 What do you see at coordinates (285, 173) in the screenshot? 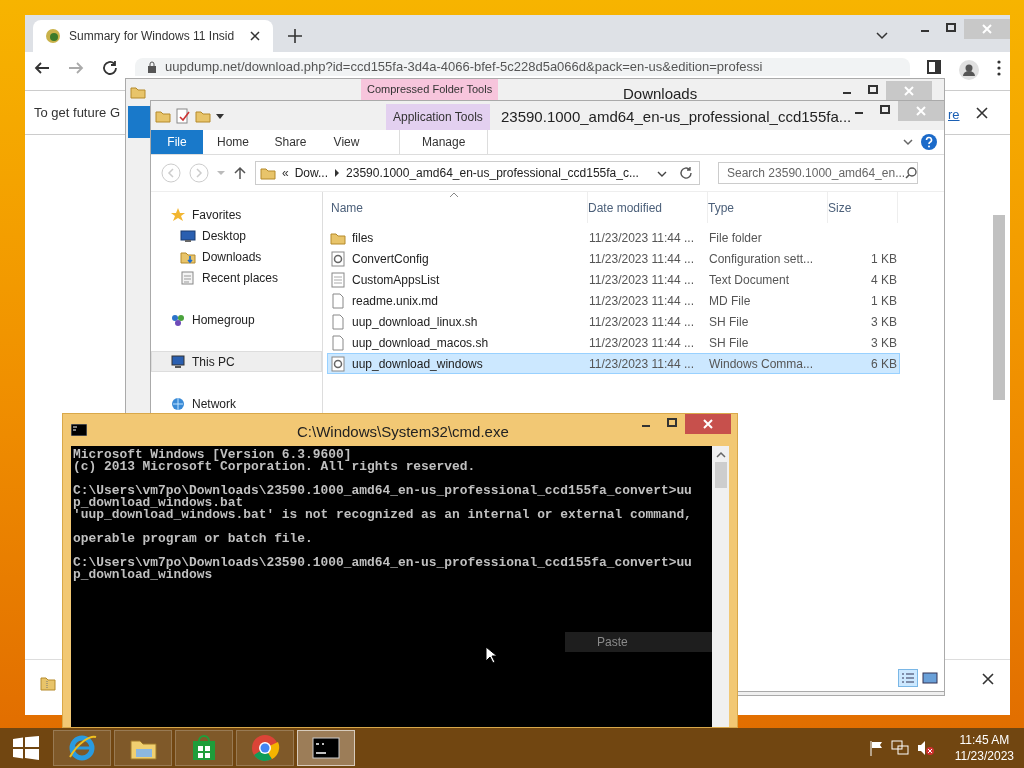
I see `breadcrumb-chevron: «` at bounding box center [285, 173].